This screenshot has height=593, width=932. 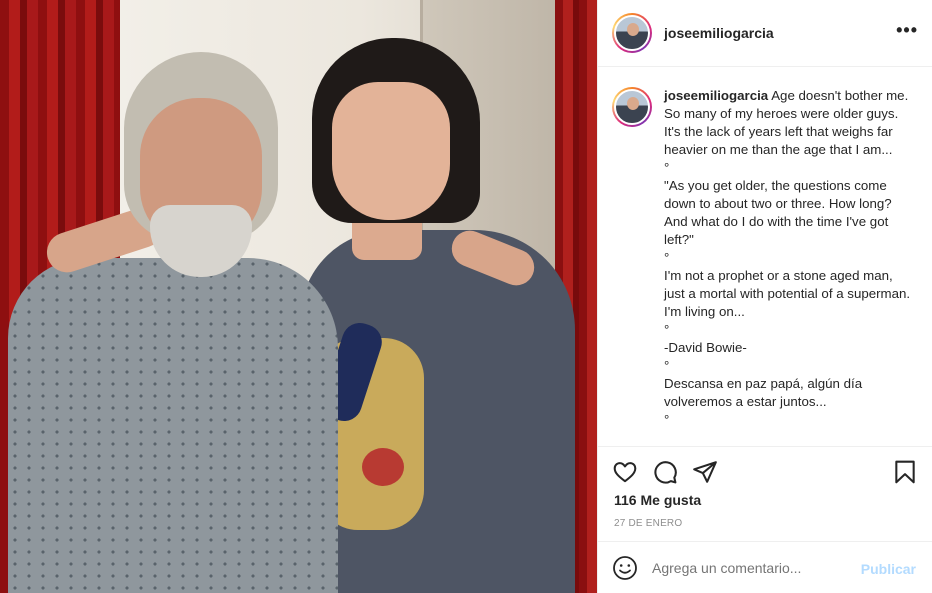 What do you see at coordinates (765, 470) in the screenshot?
I see `action-bar` at bounding box center [765, 470].